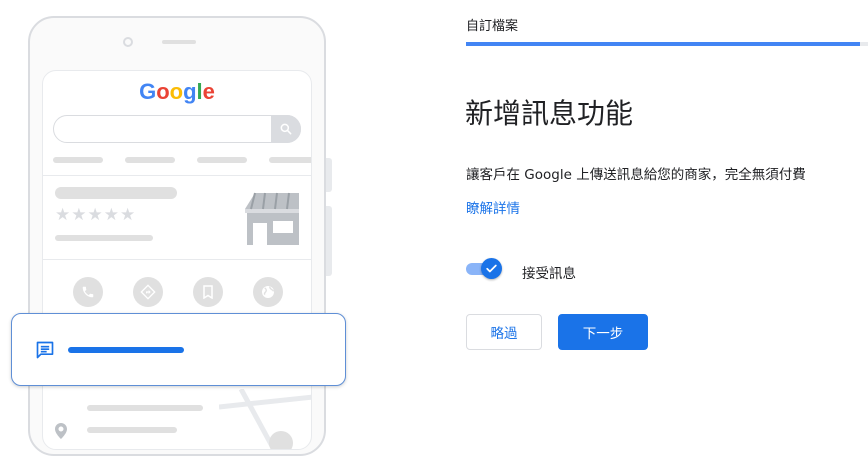 The width and height of the screenshot is (868, 456). What do you see at coordinates (104, 238) in the screenshot?
I see `business-detail-placeholder` at bounding box center [104, 238].